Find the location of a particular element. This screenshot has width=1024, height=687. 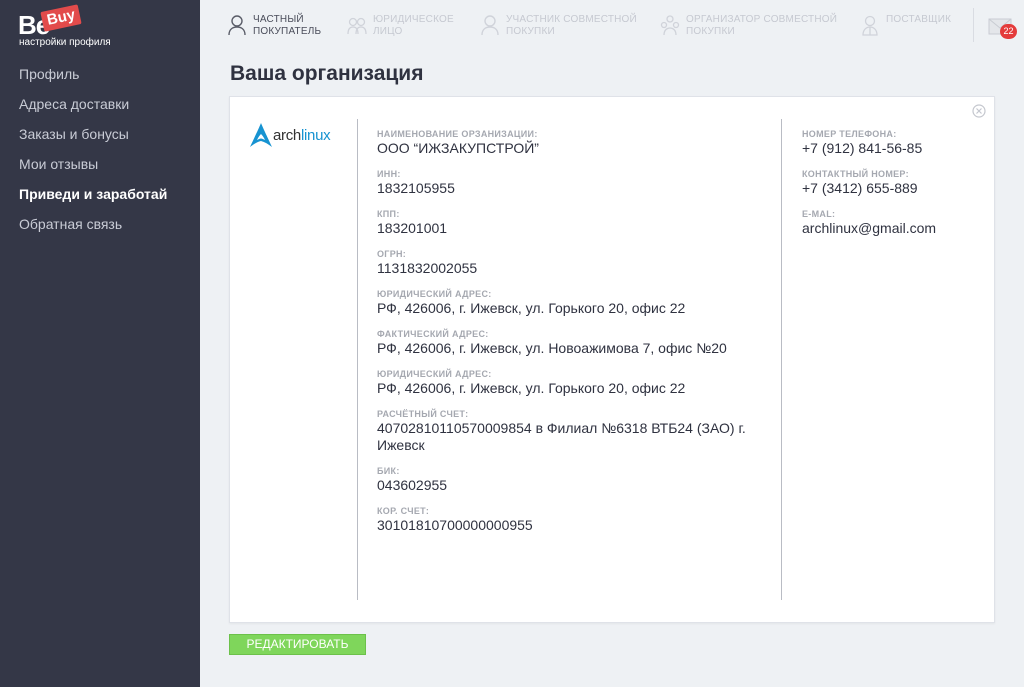

mail-count-badge: 22 is located at coordinates (1008, 31).